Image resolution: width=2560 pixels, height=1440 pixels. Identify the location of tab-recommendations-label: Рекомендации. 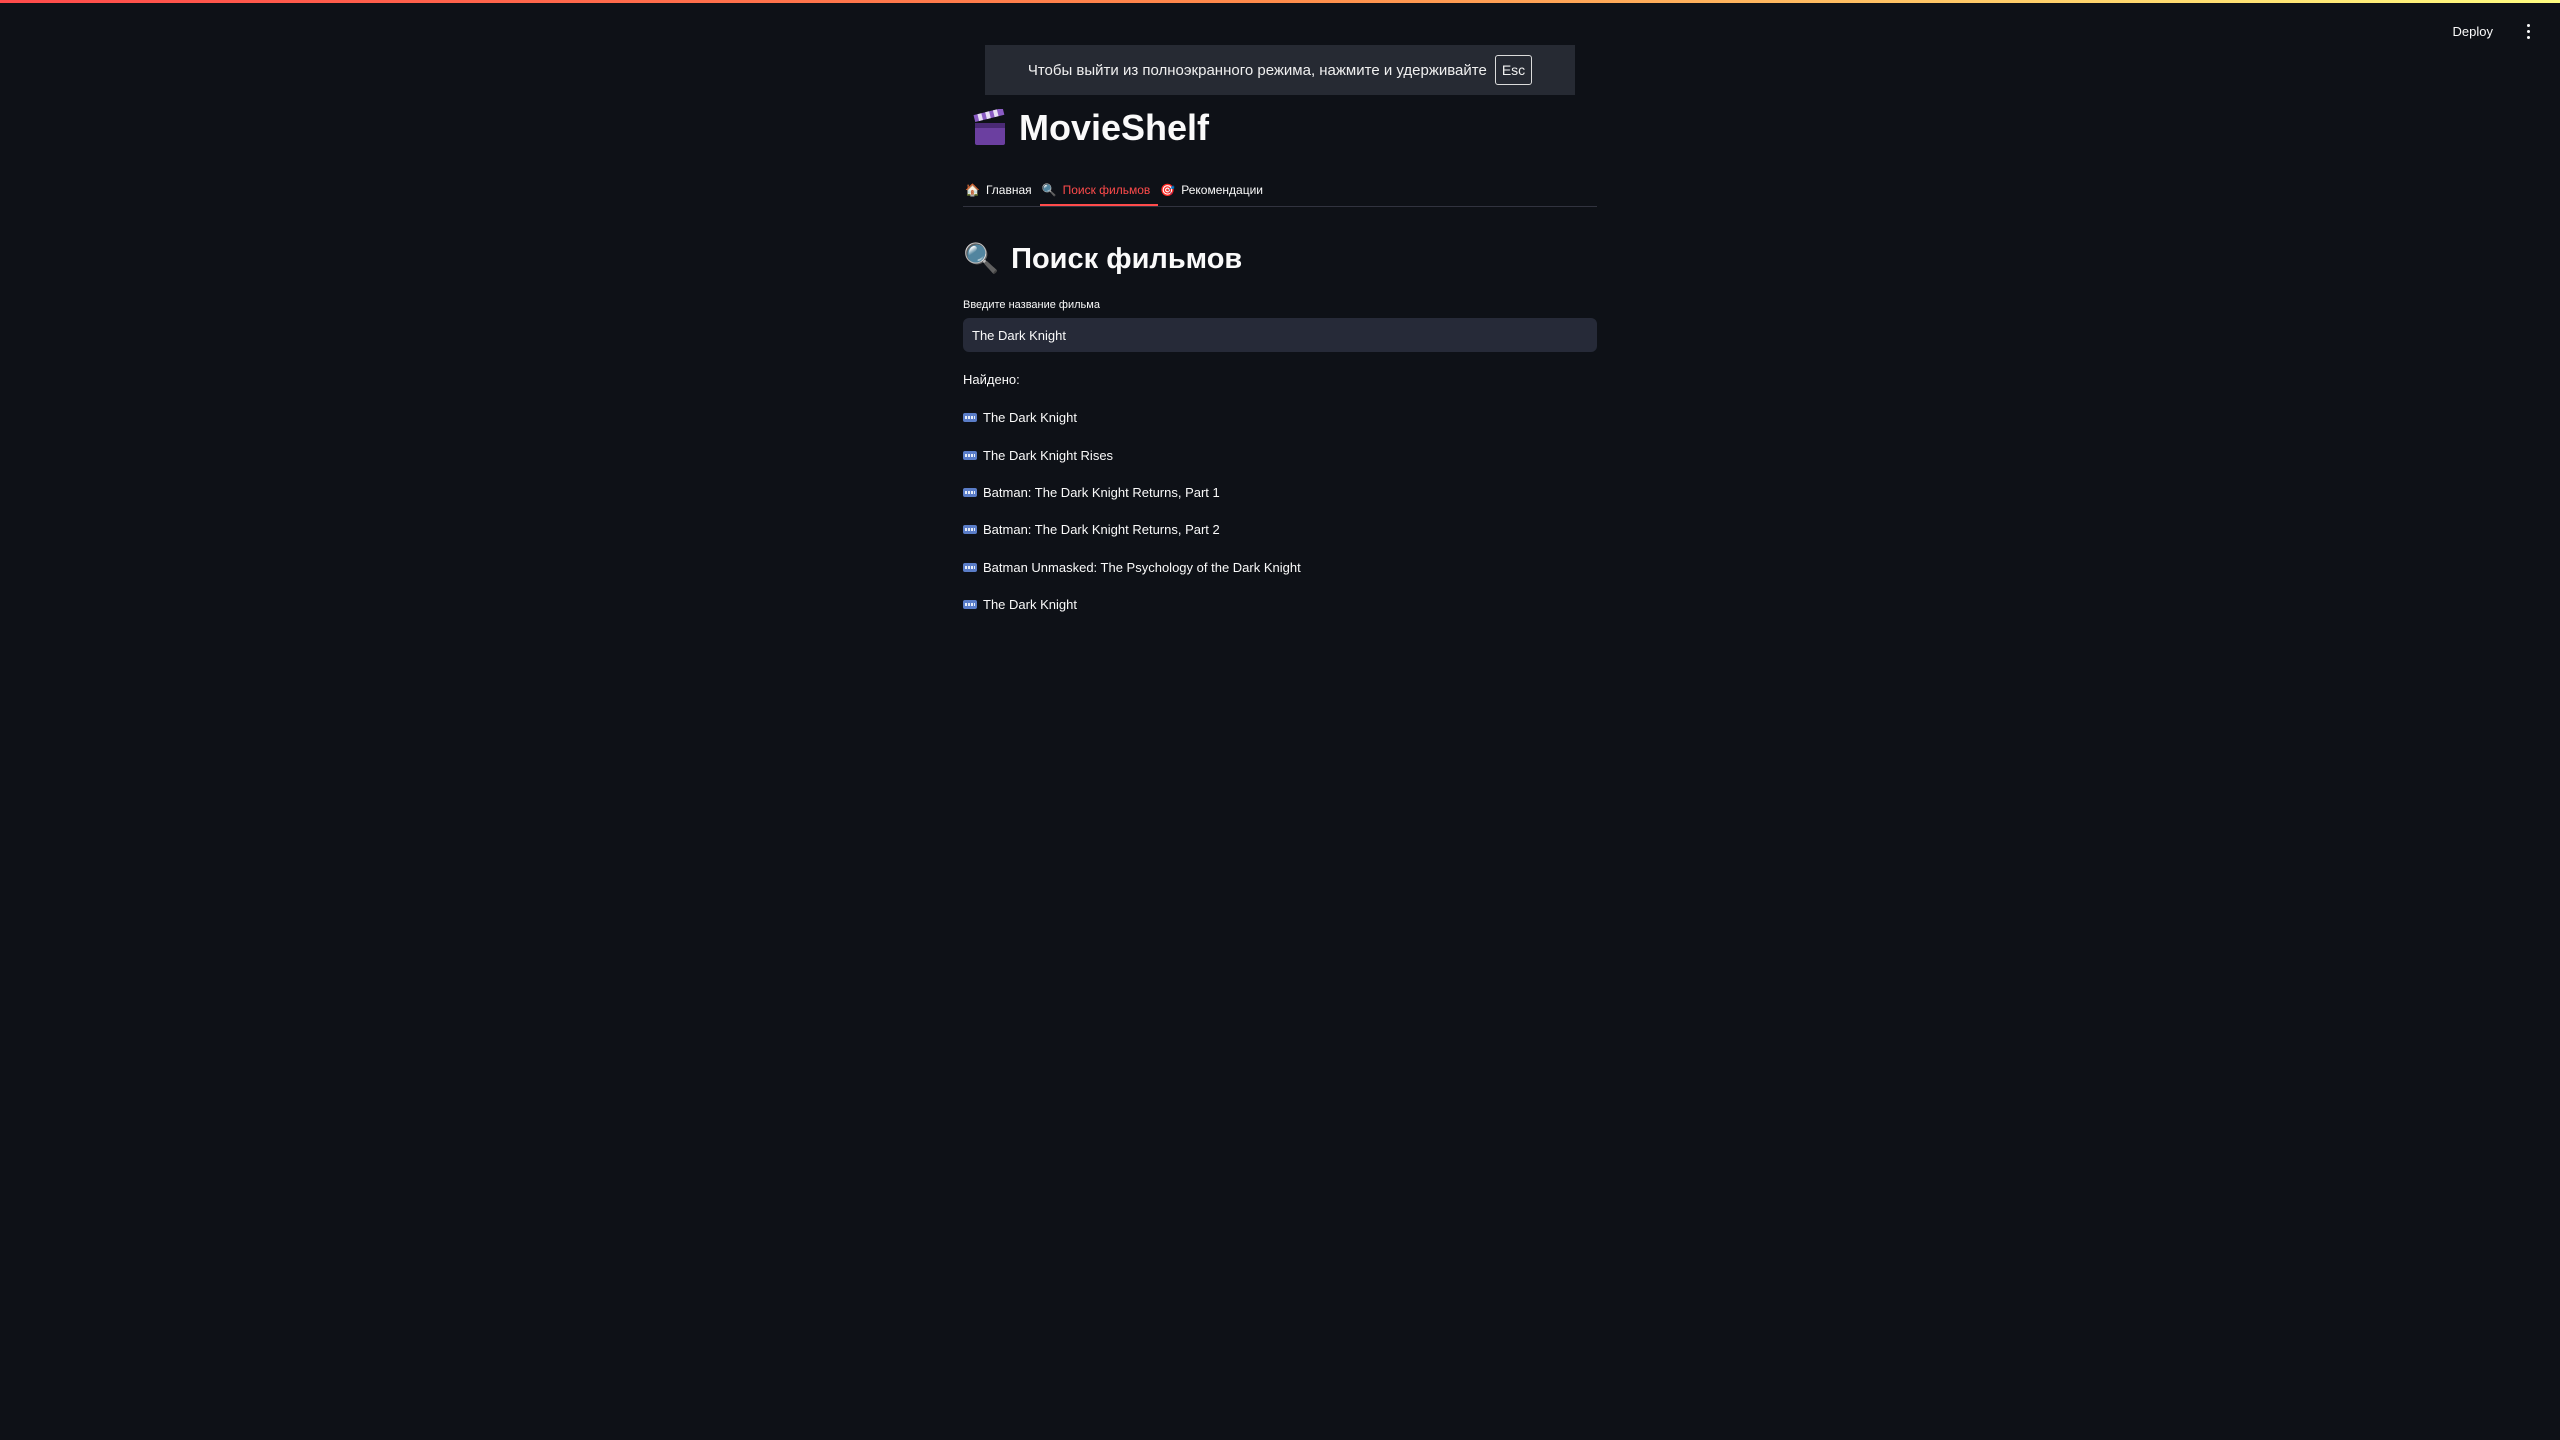
(1222, 189).